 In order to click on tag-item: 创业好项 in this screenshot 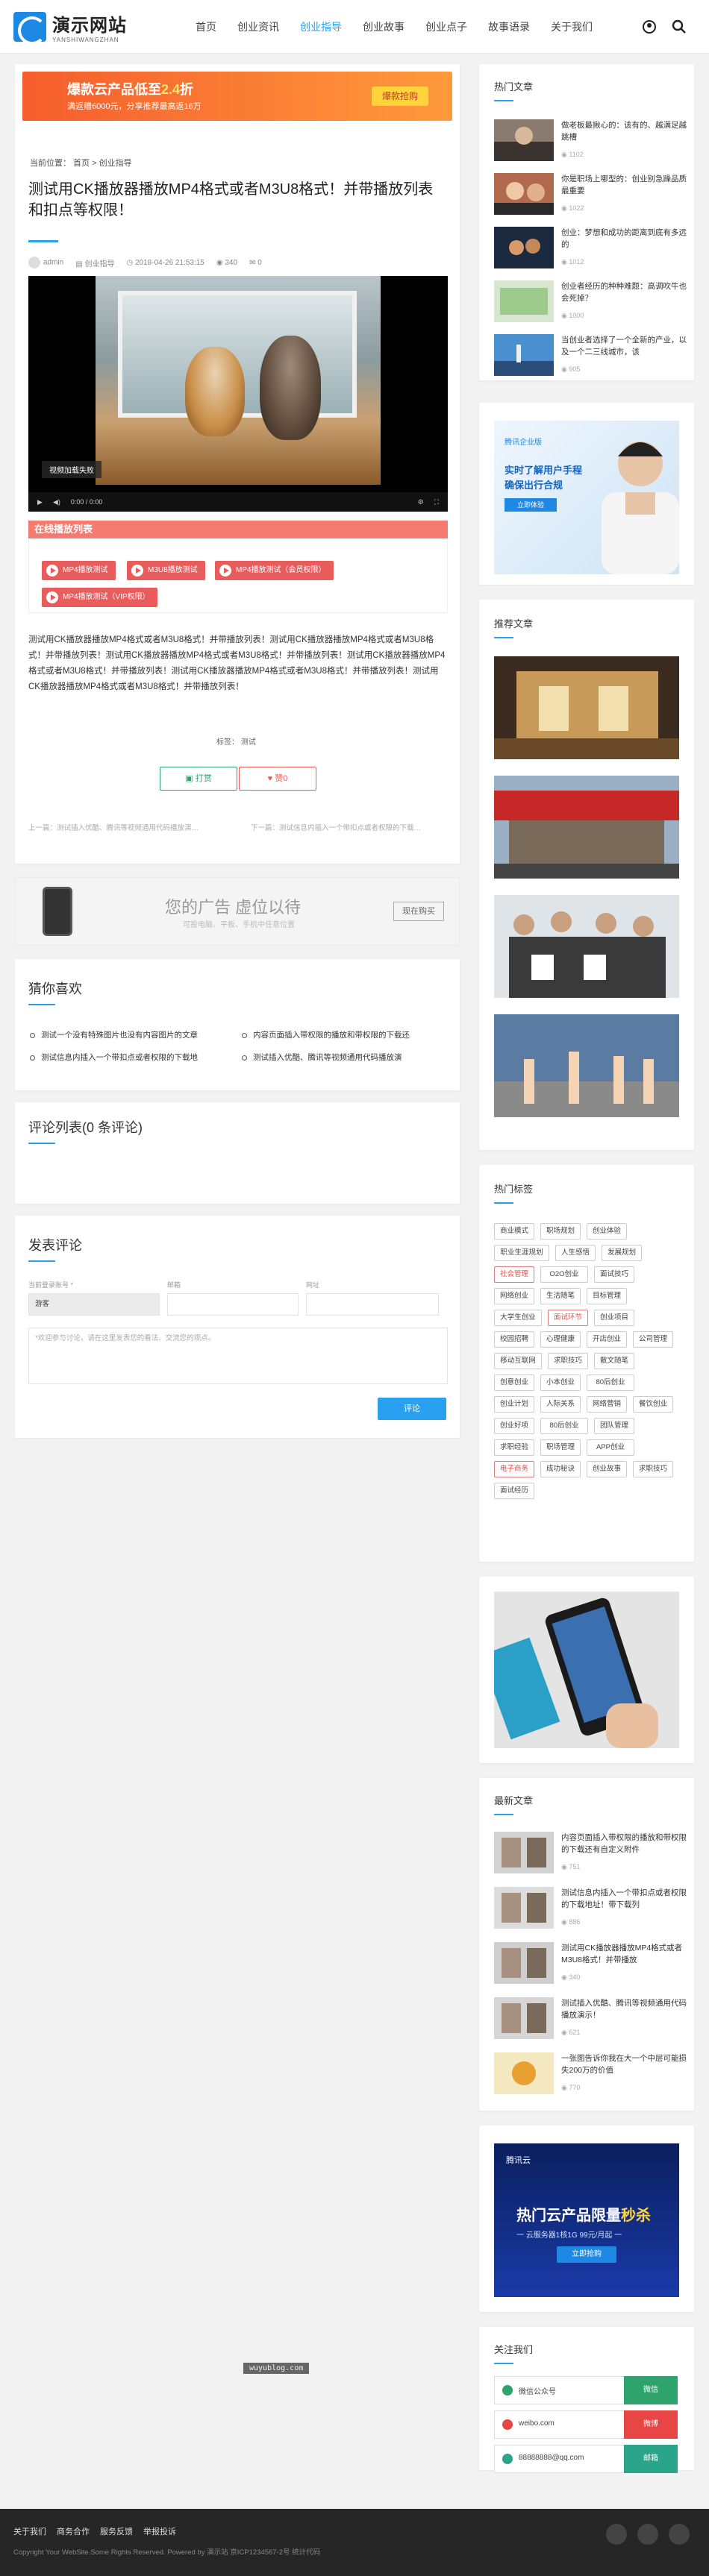, I will do `click(514, 1426)`.